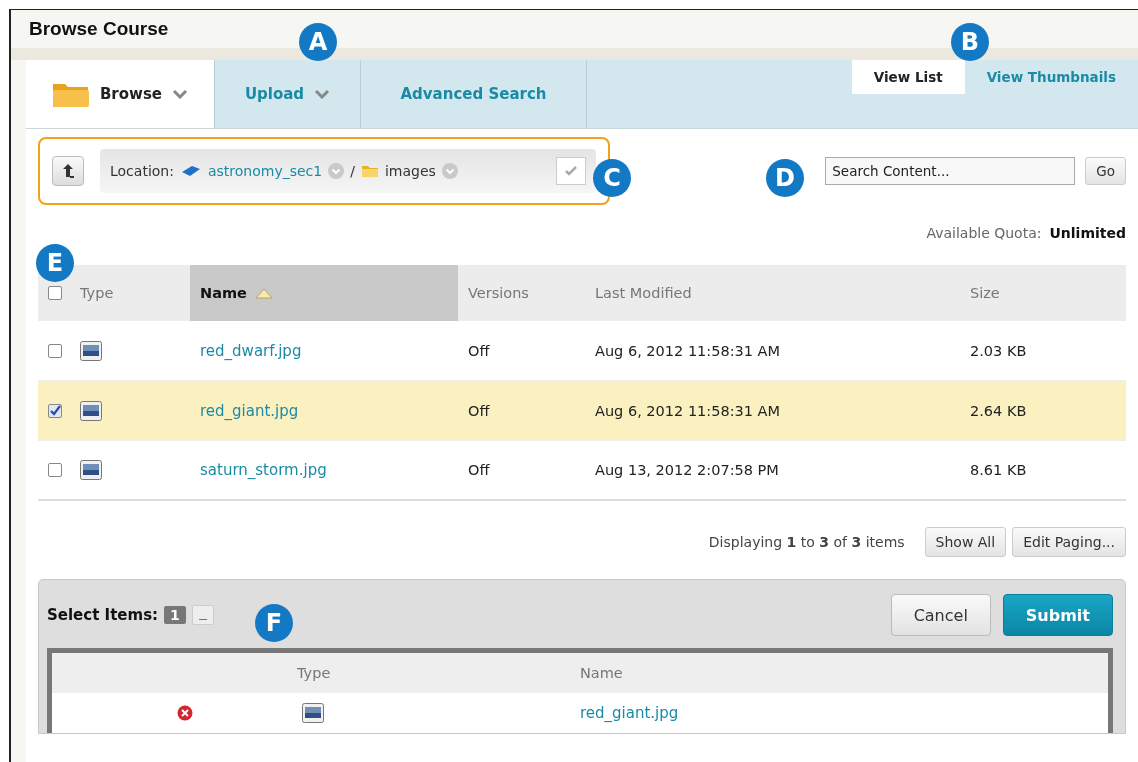 This screenshot has width=1138, height=762. Describe the element at coordinates (251, 350) in the screenshot. I see `file-link: red_dwarf.jpg` at that location.